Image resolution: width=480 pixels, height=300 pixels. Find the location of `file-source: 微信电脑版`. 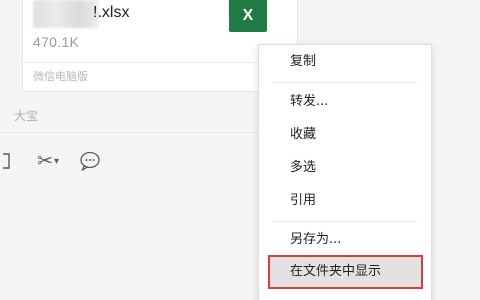

file-source: 微信电脑版 is located at coordinates (60, 76).